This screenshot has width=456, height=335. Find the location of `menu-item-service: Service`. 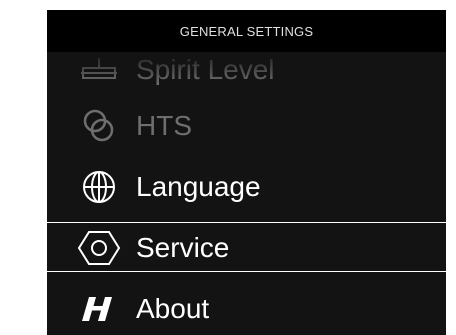

menu-item-service: Service is located at coordinates (246, 248).